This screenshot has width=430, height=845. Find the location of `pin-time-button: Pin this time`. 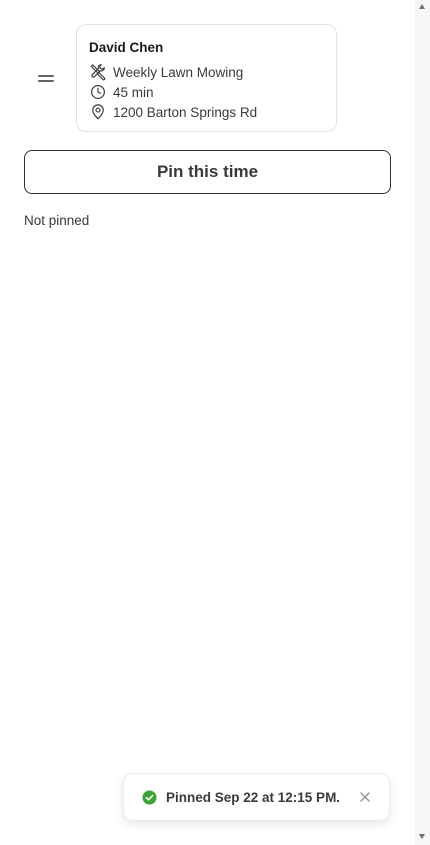

pin-time-button: Pin this time is located at coordinates (207, 172).